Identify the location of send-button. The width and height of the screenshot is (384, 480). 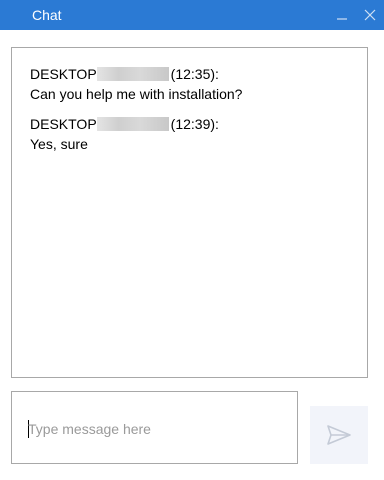
(339, 435).